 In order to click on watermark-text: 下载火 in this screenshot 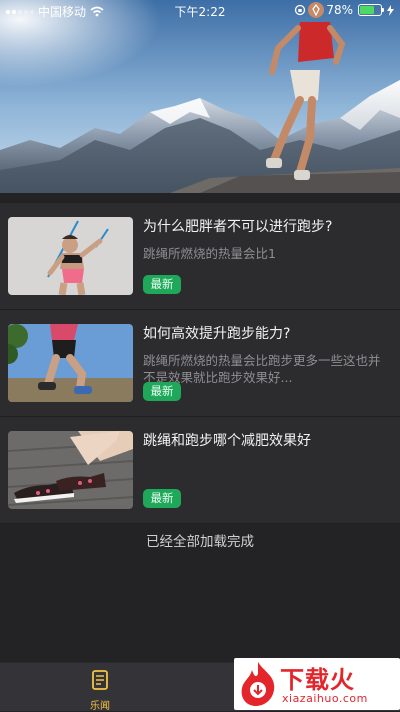, I will do `click(317, 680)`.